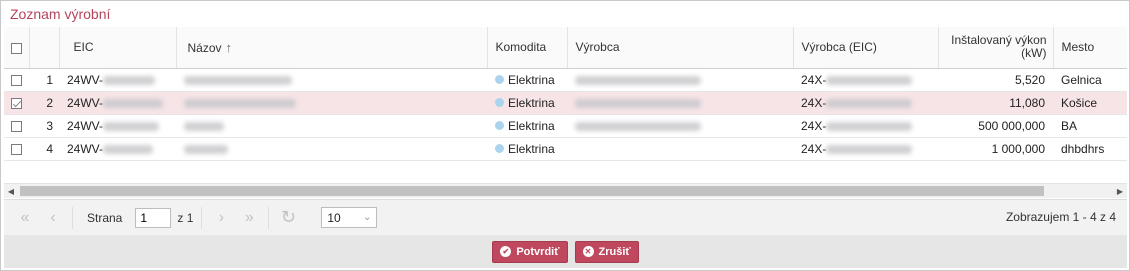 This screenshot has height=271, width=1130. Describe the element at coordinates (105, 217) in the screenshot. I see `page-label: Strana` at that location.